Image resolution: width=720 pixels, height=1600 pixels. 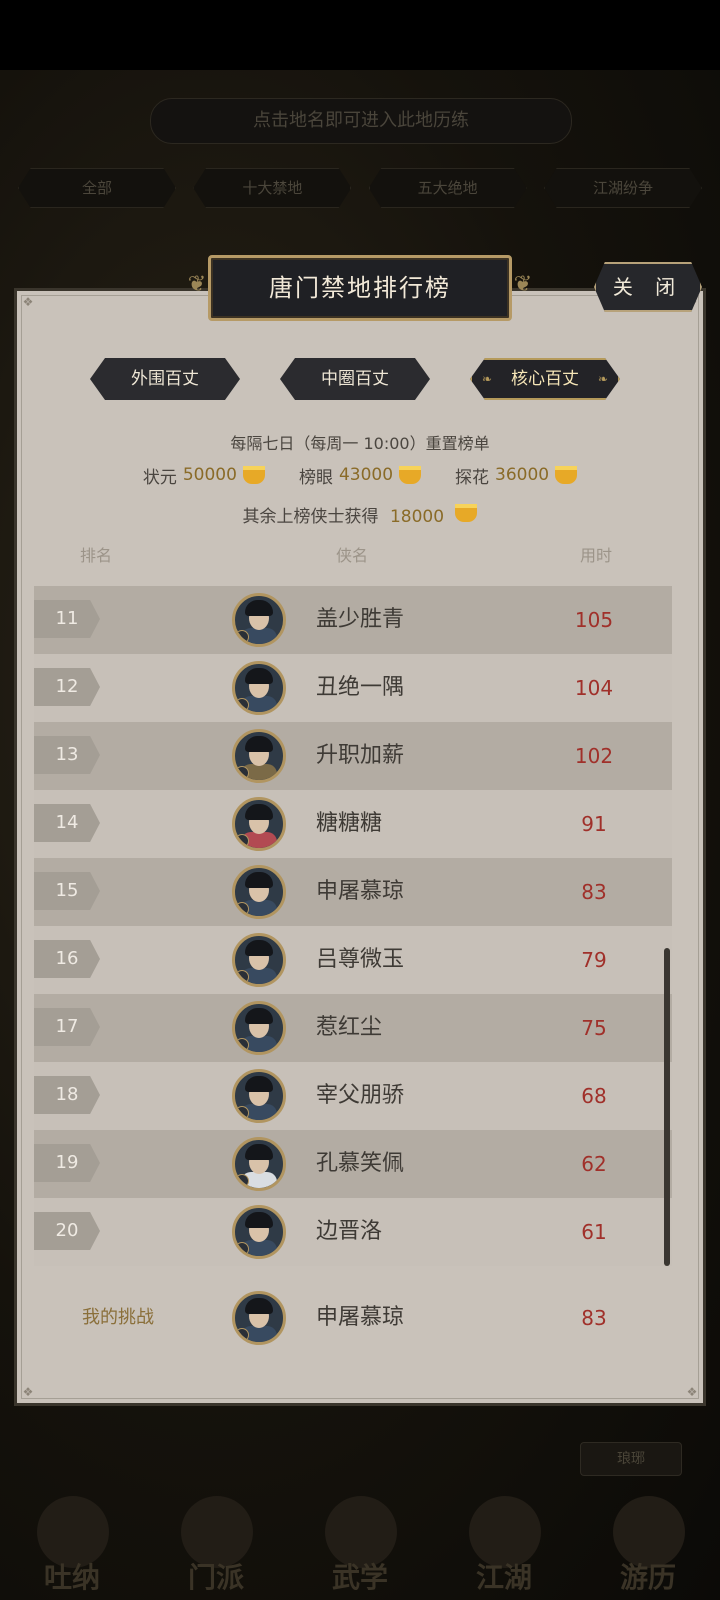 I want to click on bottom-nav: 吐纳 门派 武学 江湖 游历, so click(x=360, y=1540).